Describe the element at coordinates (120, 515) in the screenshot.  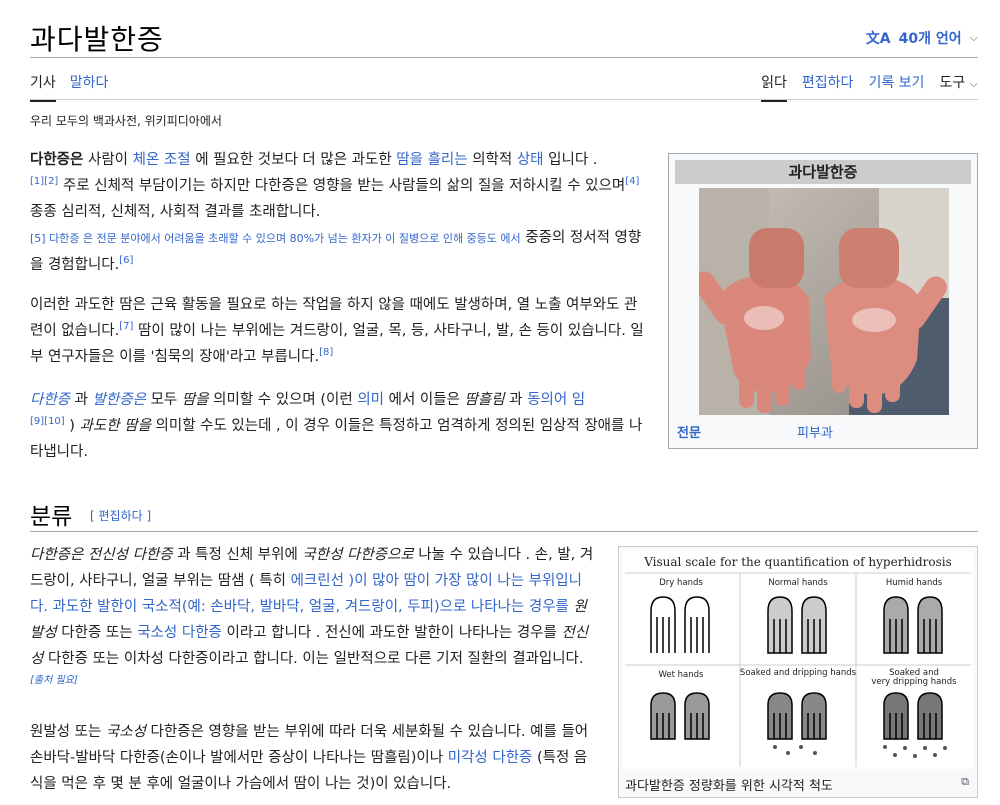
I see `section-edit-link: [ 편집하다 ]` at that location.